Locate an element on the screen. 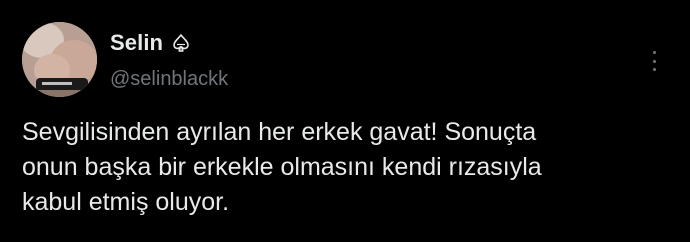  name-row: Selin is located at coordinates (150, 43).